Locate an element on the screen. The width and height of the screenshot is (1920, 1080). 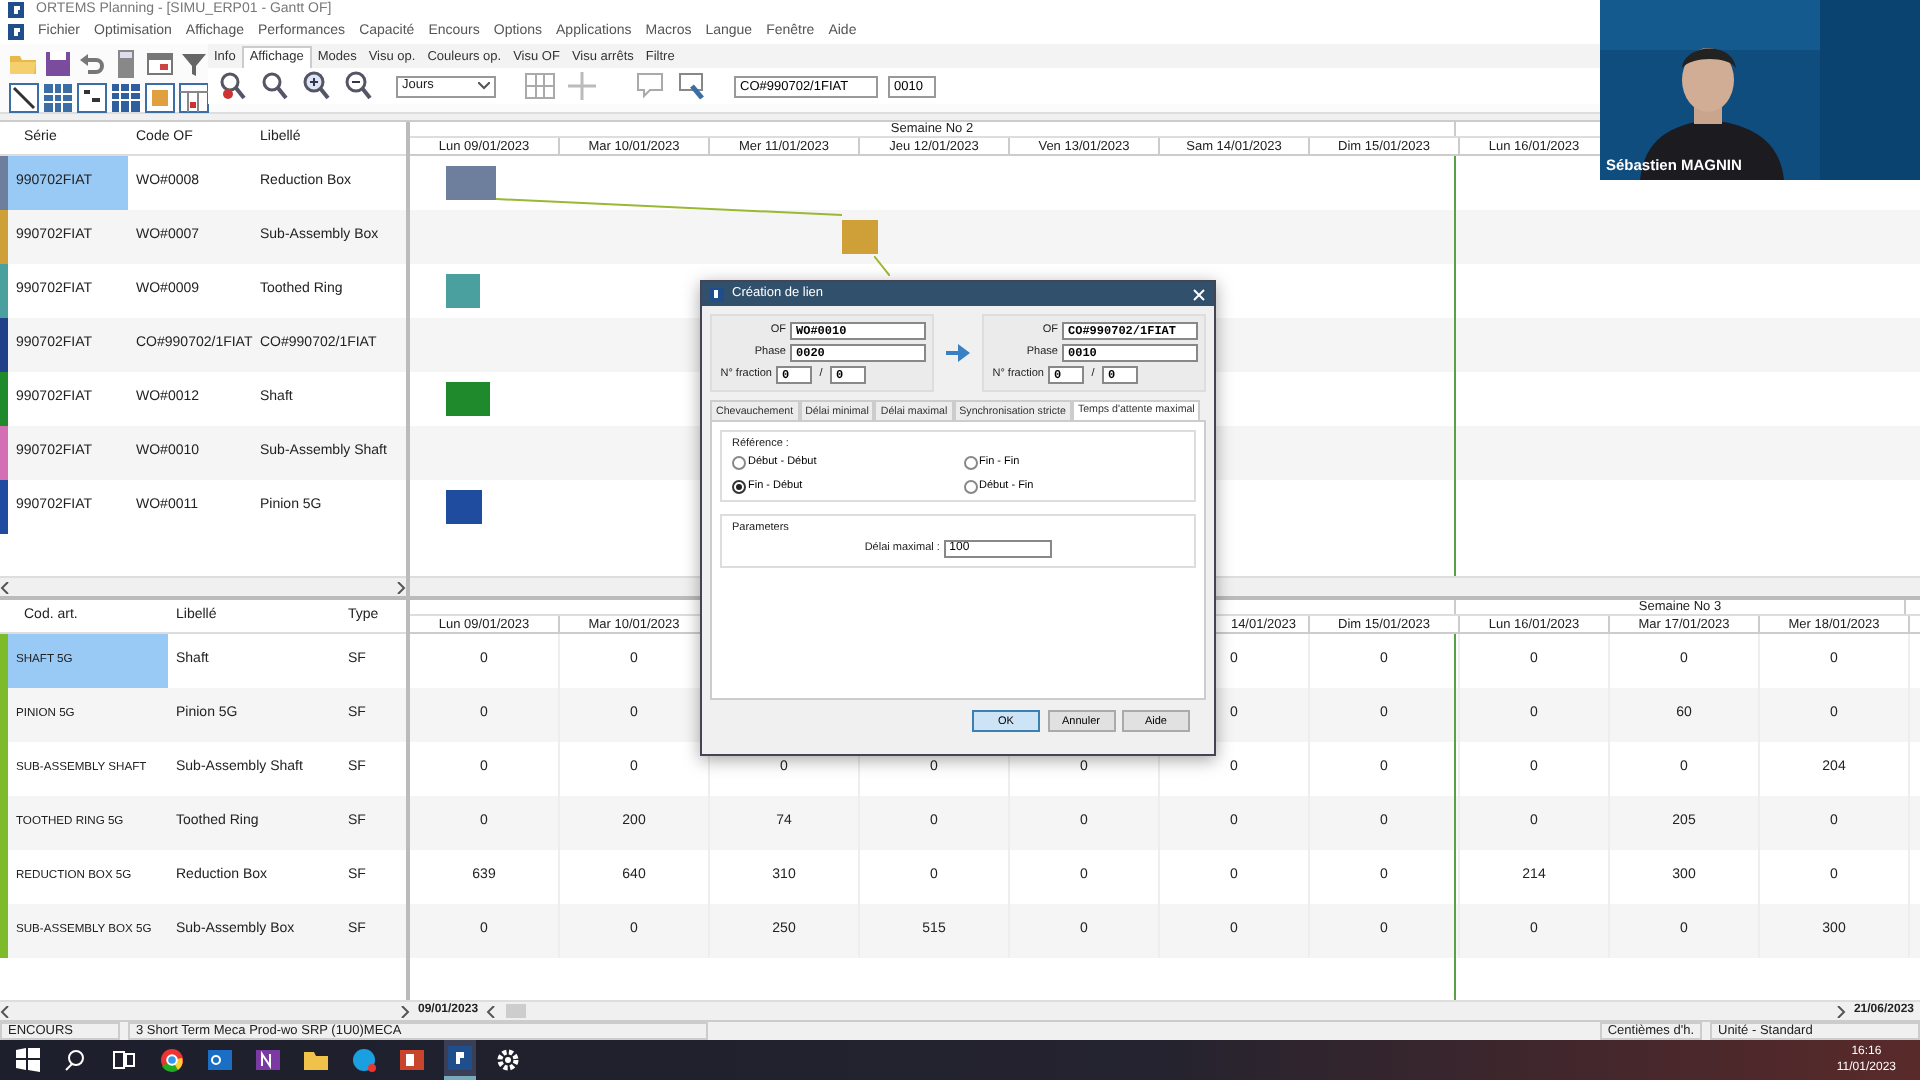
table-icon is located at coordinates (126, 98).